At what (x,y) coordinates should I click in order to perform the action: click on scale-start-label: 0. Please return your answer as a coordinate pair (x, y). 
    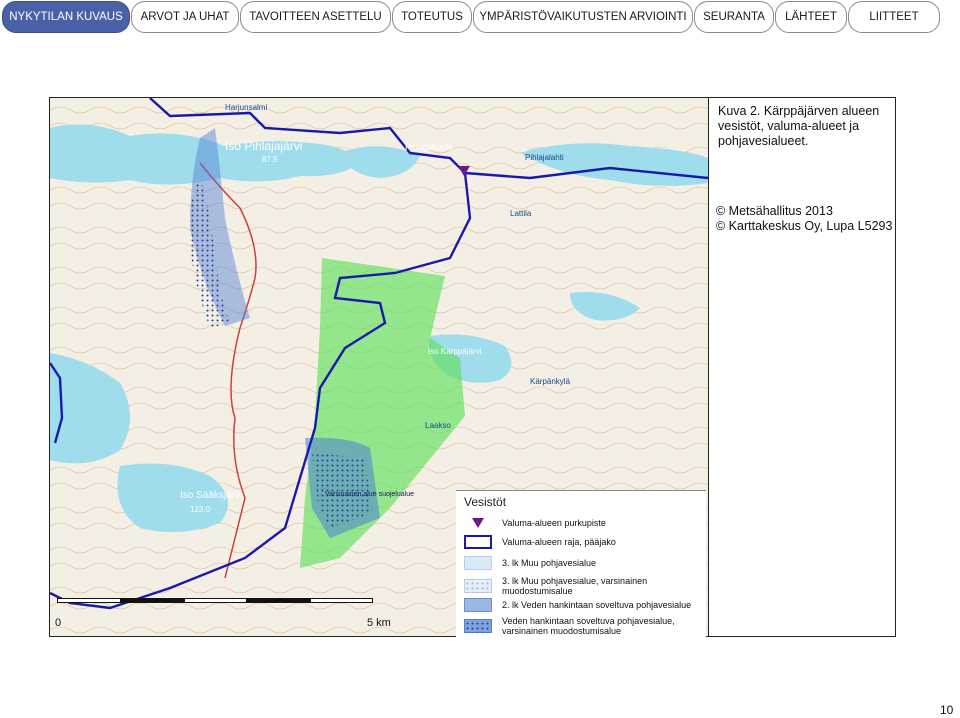
    Looking at the image, I should click on (58, 623).